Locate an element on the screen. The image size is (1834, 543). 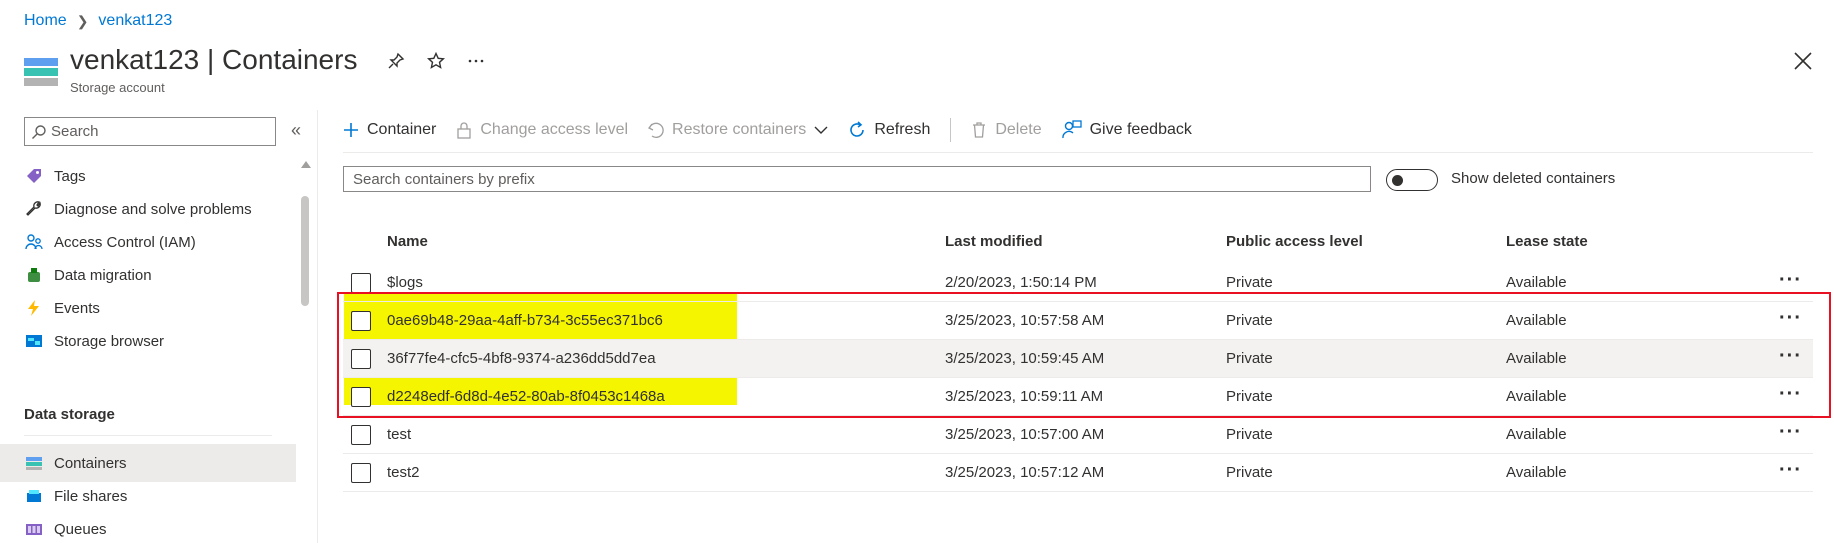
delete-button: Delete is located at coordinates (1006, 130).